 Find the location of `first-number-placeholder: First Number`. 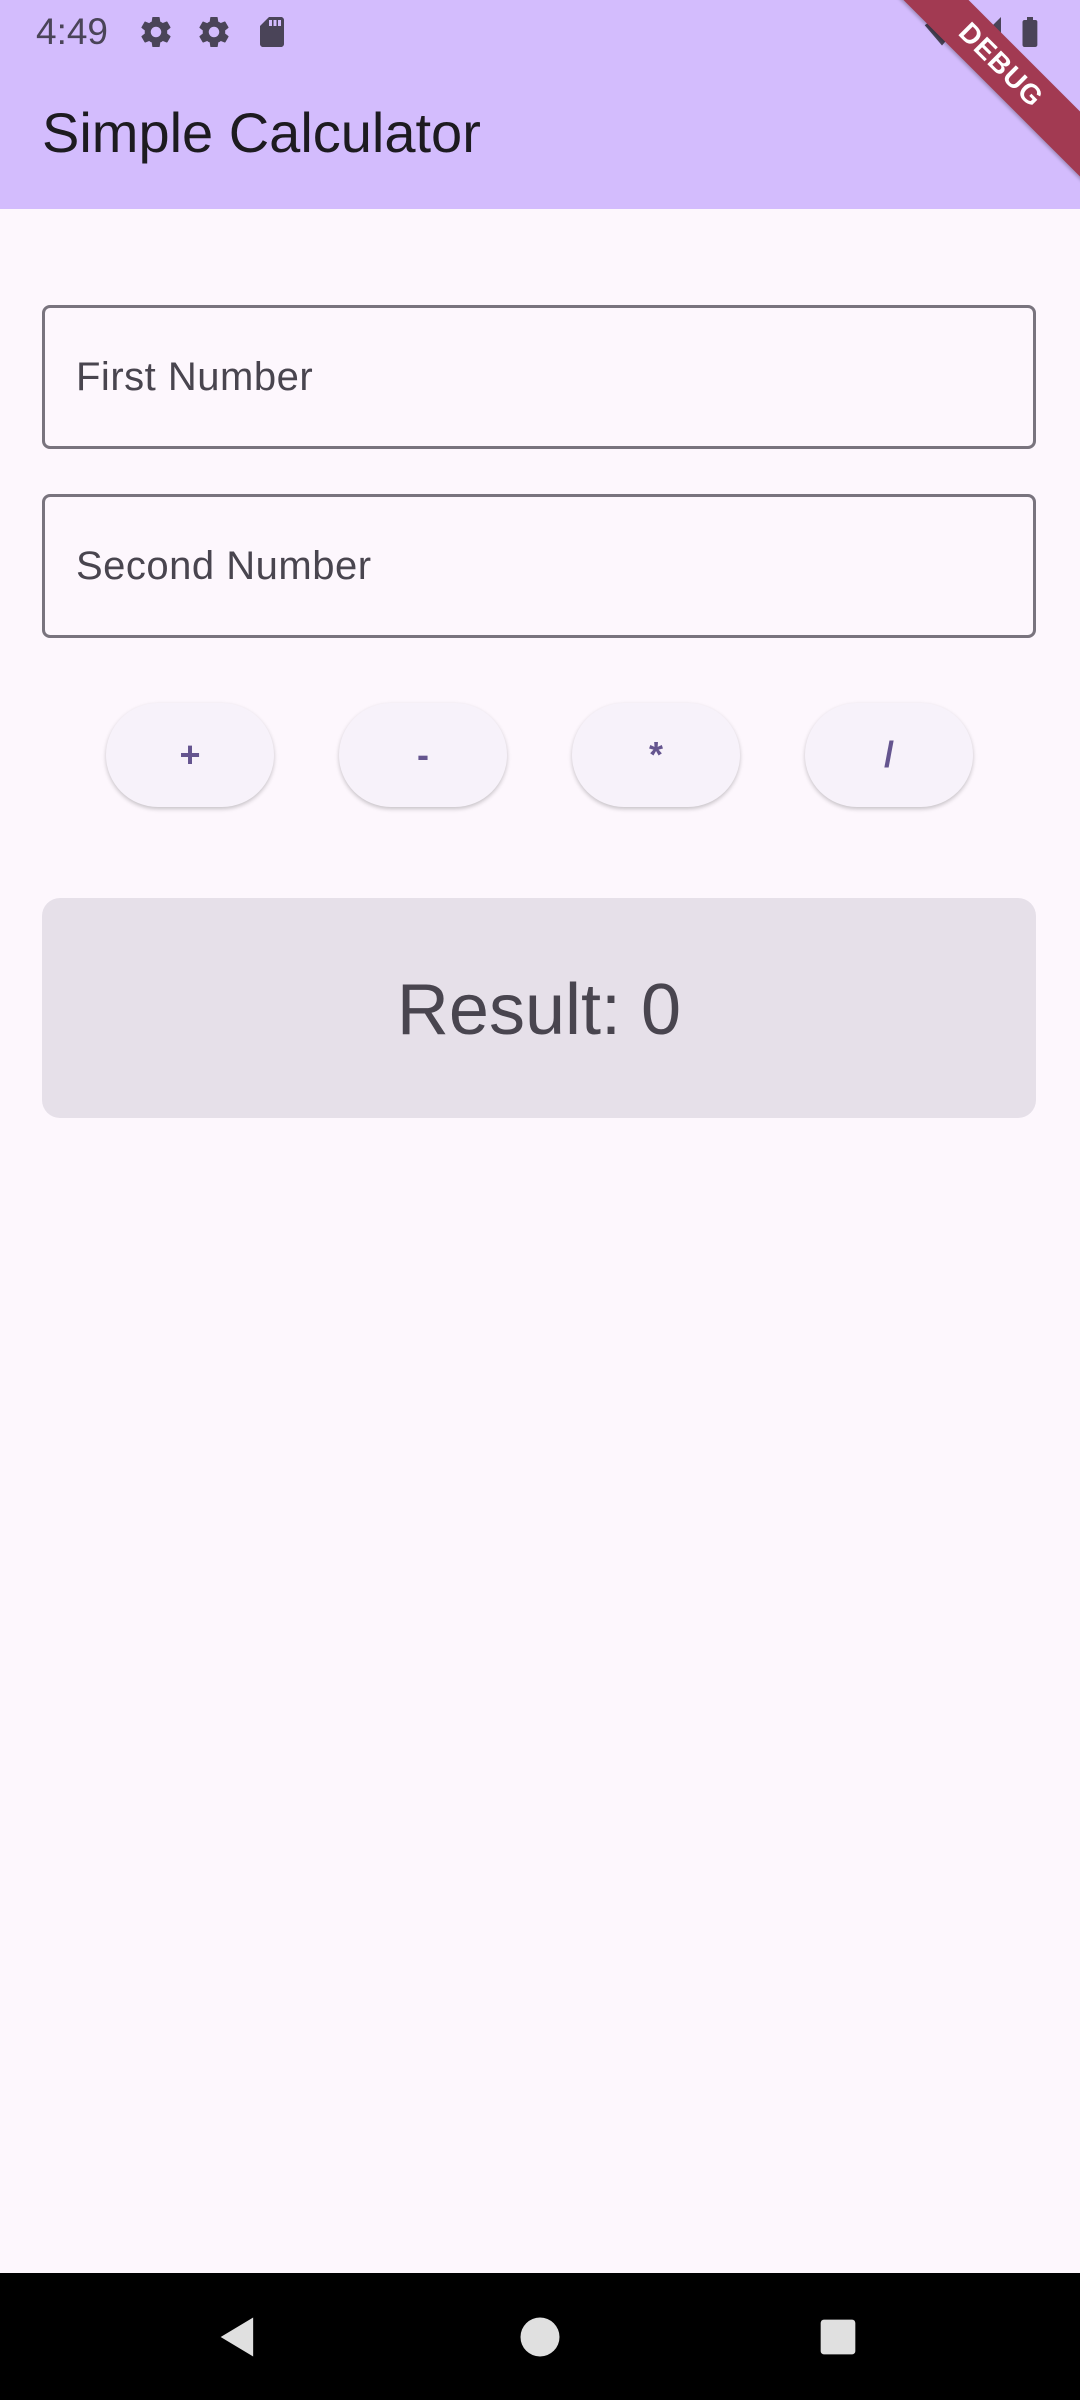

first-number-placeholder: First Number is located at coordinates (195, 377).